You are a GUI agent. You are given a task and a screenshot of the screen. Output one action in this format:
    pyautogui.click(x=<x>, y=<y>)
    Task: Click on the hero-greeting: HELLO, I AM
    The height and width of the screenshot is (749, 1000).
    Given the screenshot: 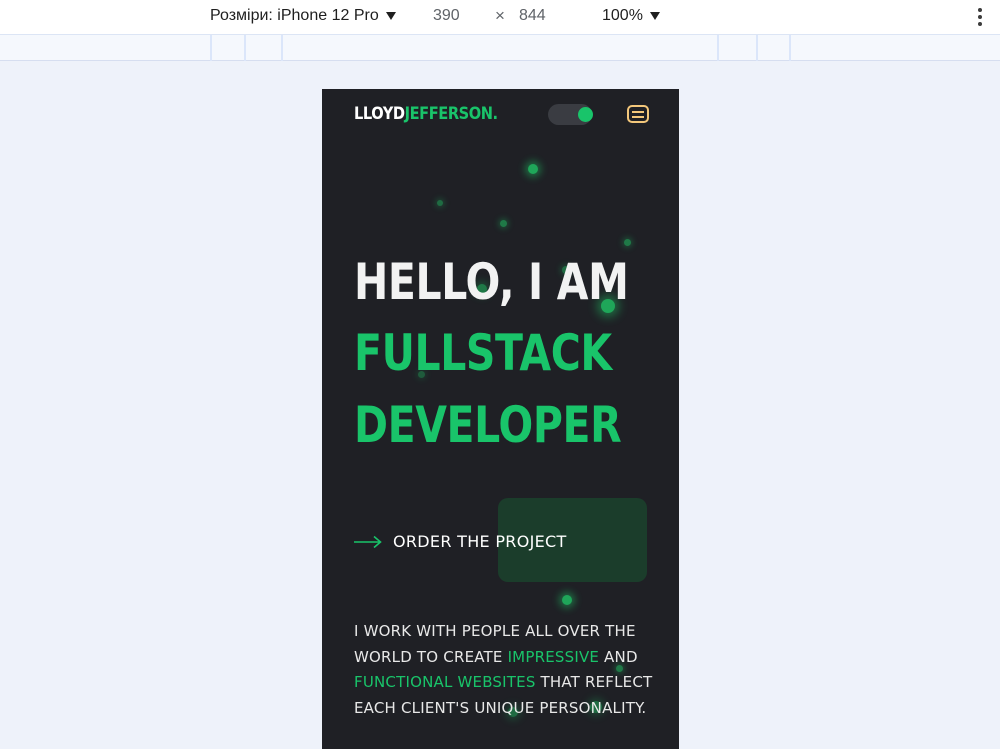 What is the action you would take?
    pyautogui.click(x=491, y=282)
    